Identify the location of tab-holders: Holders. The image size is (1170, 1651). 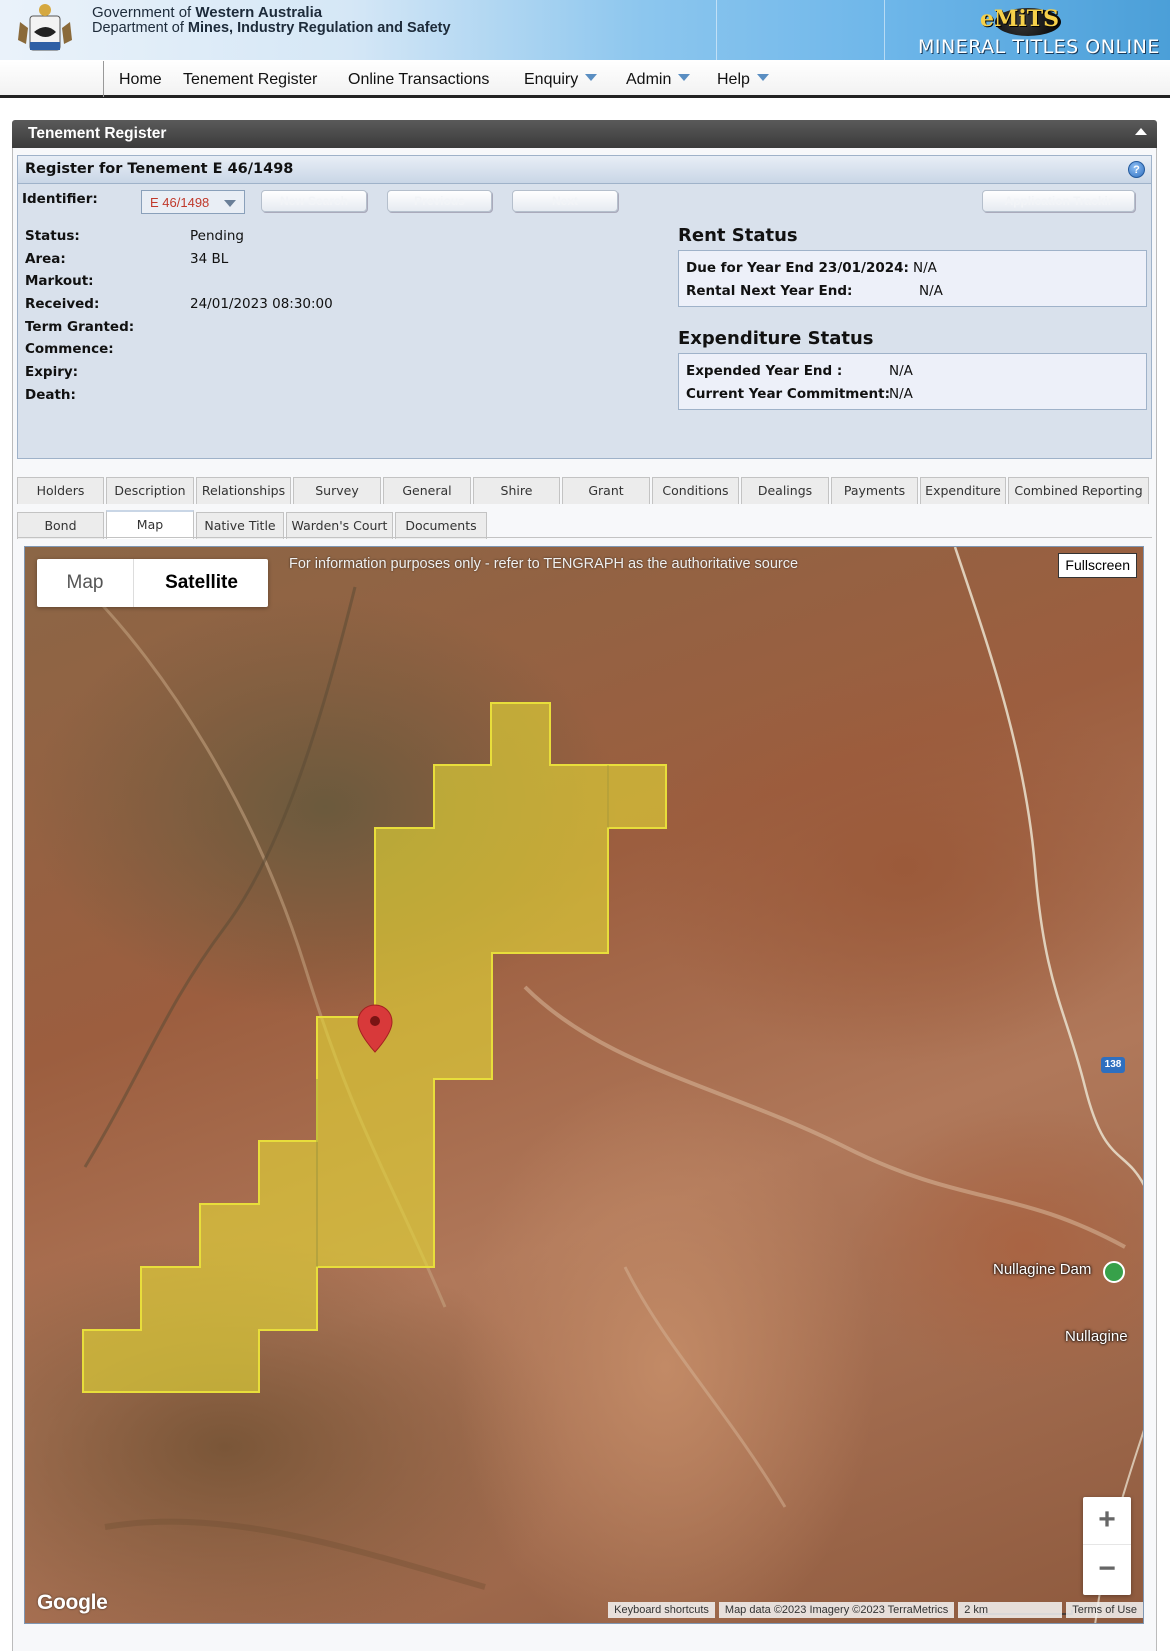
(60, 490).